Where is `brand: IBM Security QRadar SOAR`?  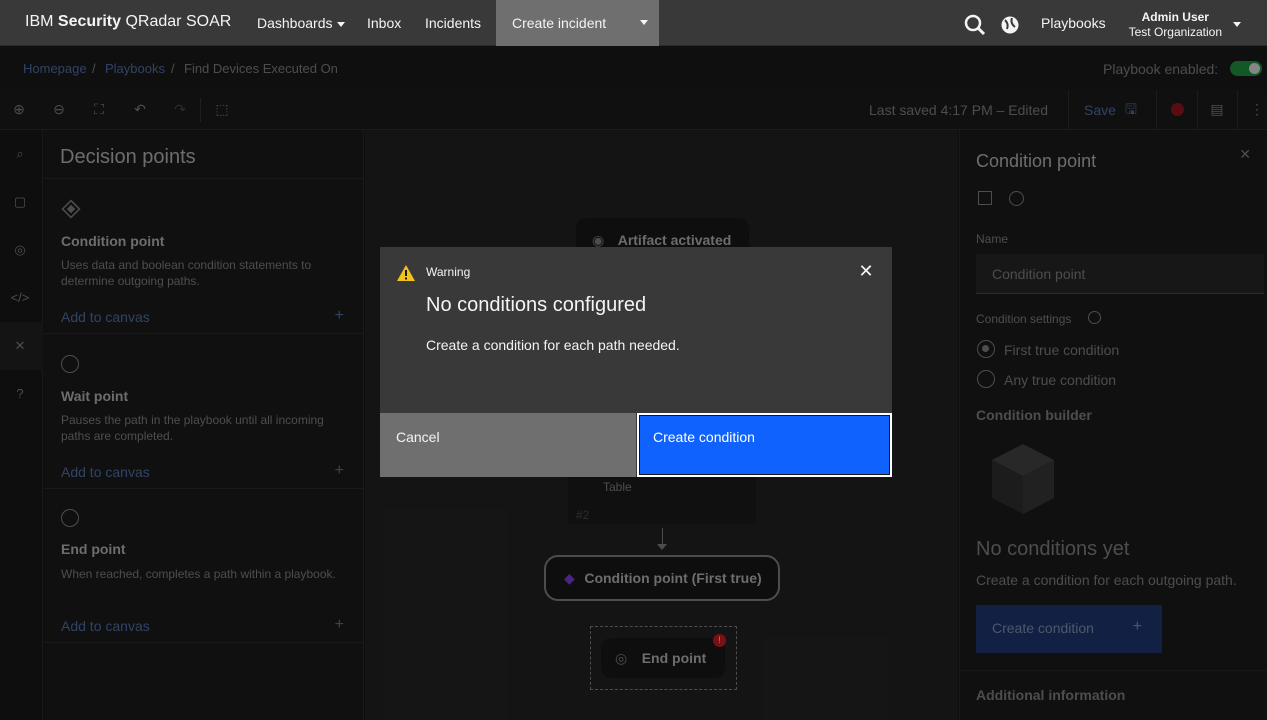 brand: IBM Security QRadar SOAR is located at coordinates (128, 22).